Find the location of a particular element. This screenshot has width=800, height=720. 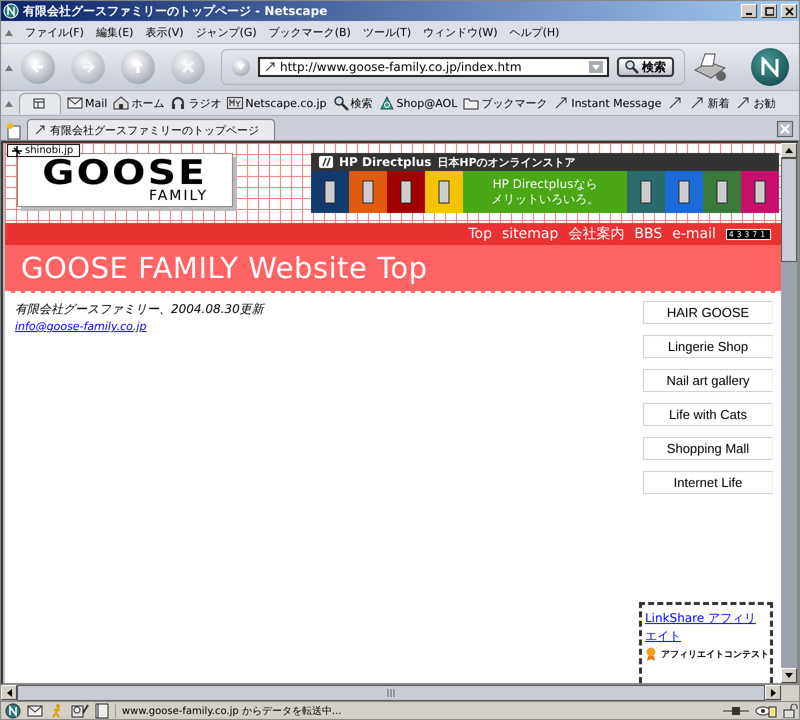

scroll-right-button is located at coordinates (773, 692).